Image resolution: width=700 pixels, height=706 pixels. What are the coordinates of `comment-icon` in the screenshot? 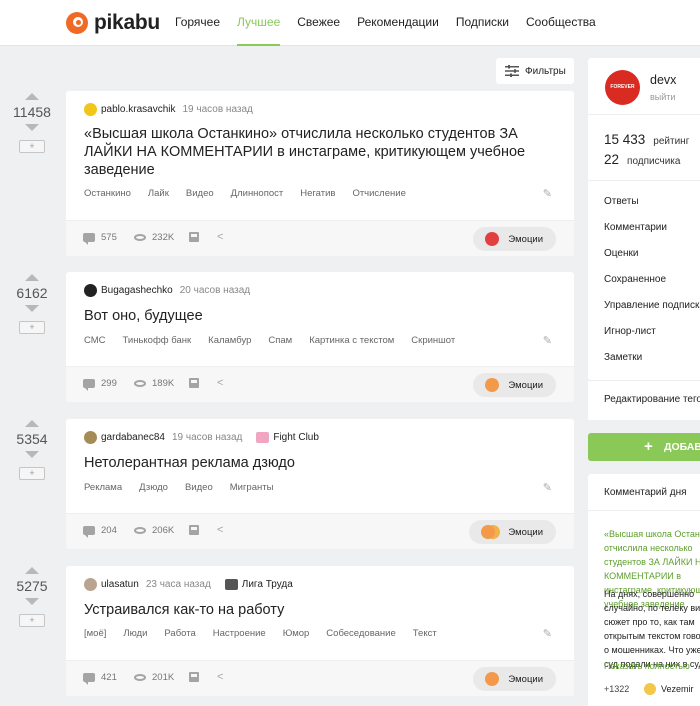 It's located at (89, 532).